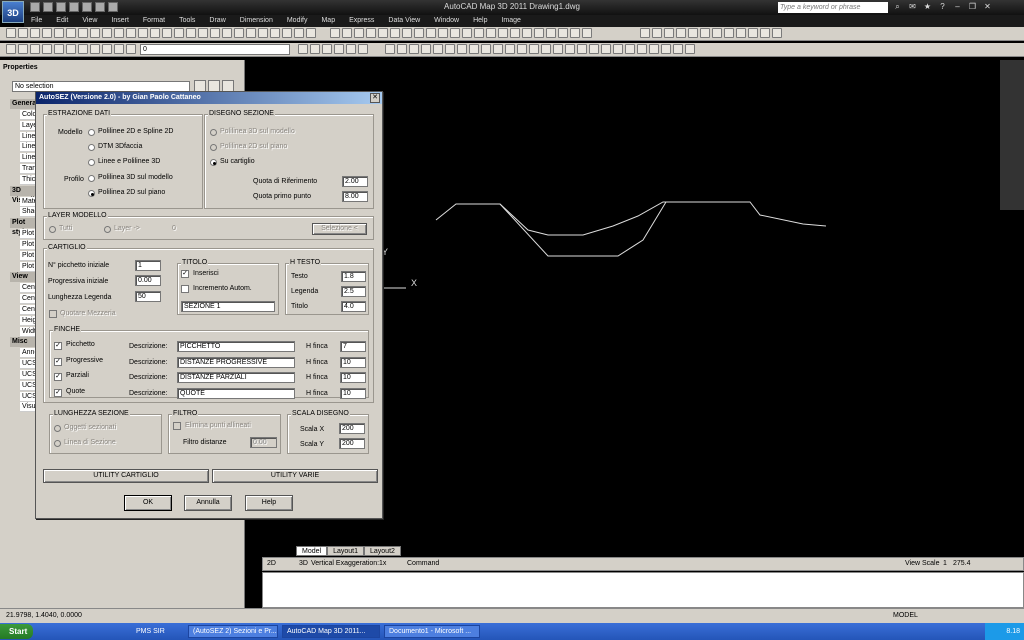 The height and width of the screenshot is (640, 1024). What do you see at coordinates (185, 274) in the screenshot?
I see `inserisci-checkbox: ✓` at bounding box center [185, 274].